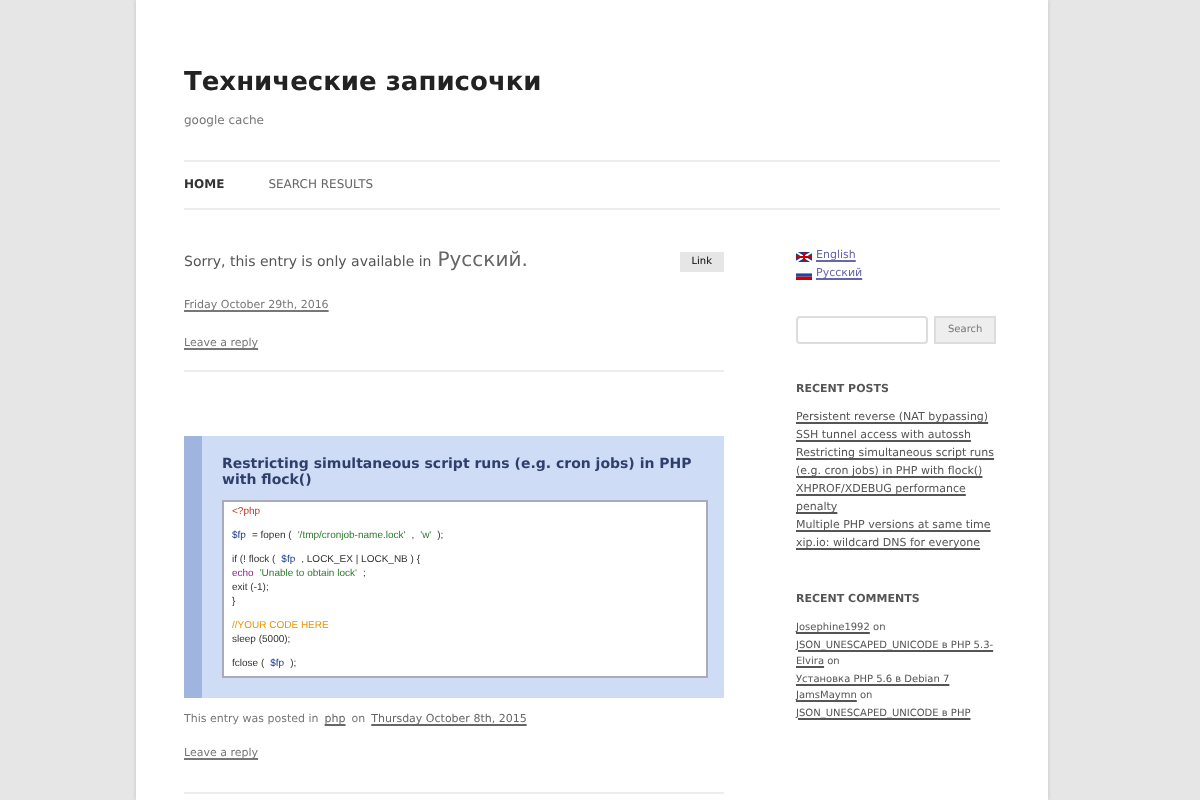 This screenshot has width=1200, height=800. What do you see at coordinates (592, 49) in the screenshot?
I see `site-title: Технические записочки` at bounding box center [592, 49].